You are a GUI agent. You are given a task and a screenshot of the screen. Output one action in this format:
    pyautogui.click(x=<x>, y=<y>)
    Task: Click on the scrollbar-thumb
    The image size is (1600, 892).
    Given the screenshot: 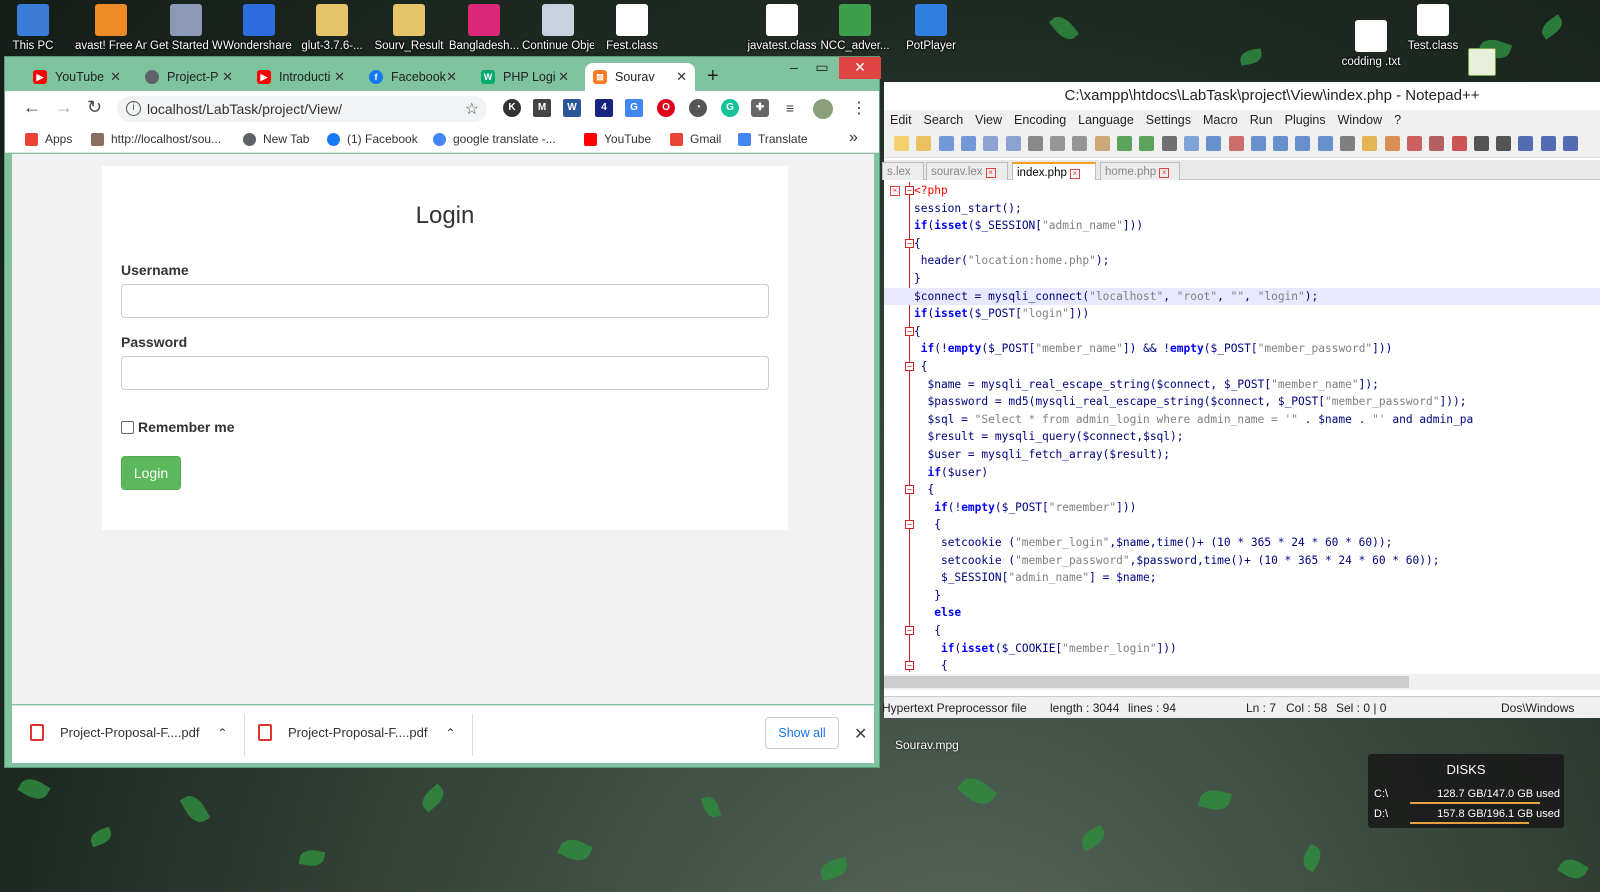 What is the action you would take?
    pyautogui.click(x=1146, y=682)
    